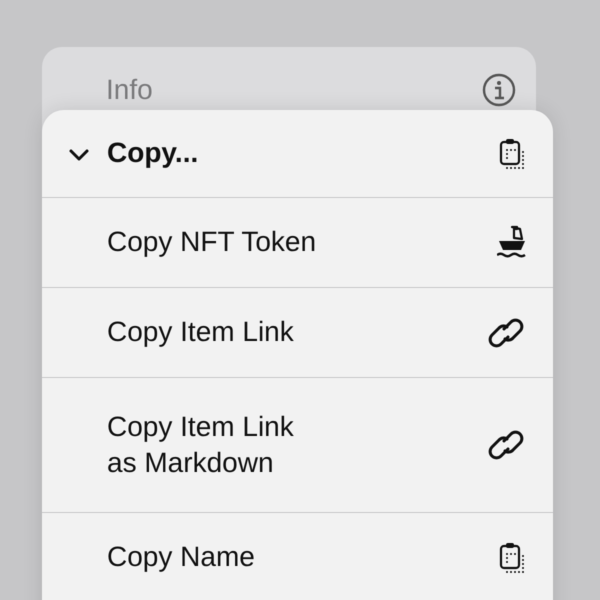  What do you see at coordinates (499, 90) in the screenshot?
I see `info-icon` at bounding box center [499, 90].